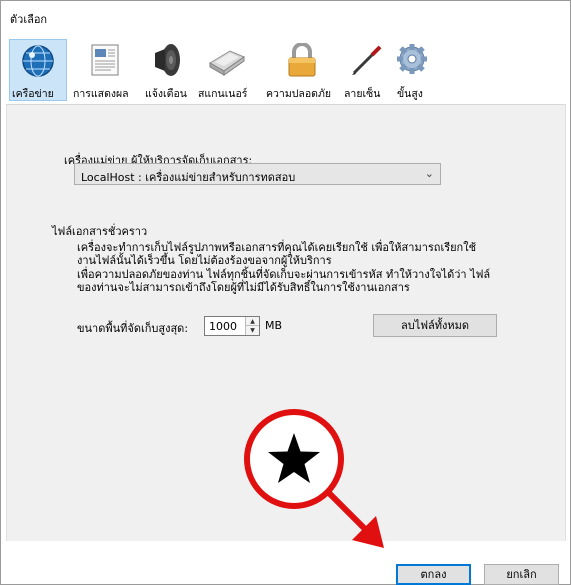 The width and height of the screenshot is (571, 585). I want to click on speaker-icon, so click(167, 60).